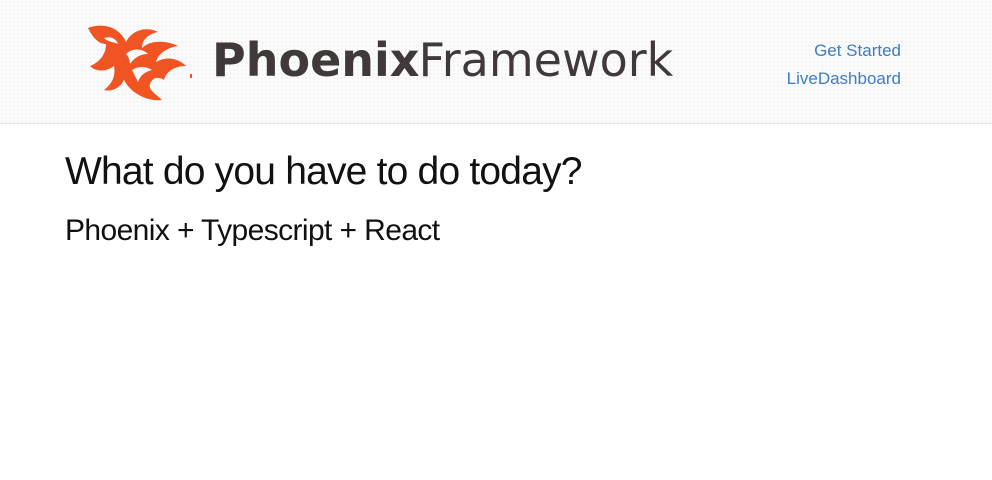 The height and width of the screenshot is (480, 992). What do you see at coordinates (315, 60) in the screenshot?
I see `logo-brand-bold: Phoenix` at bounding box center [315, 60].